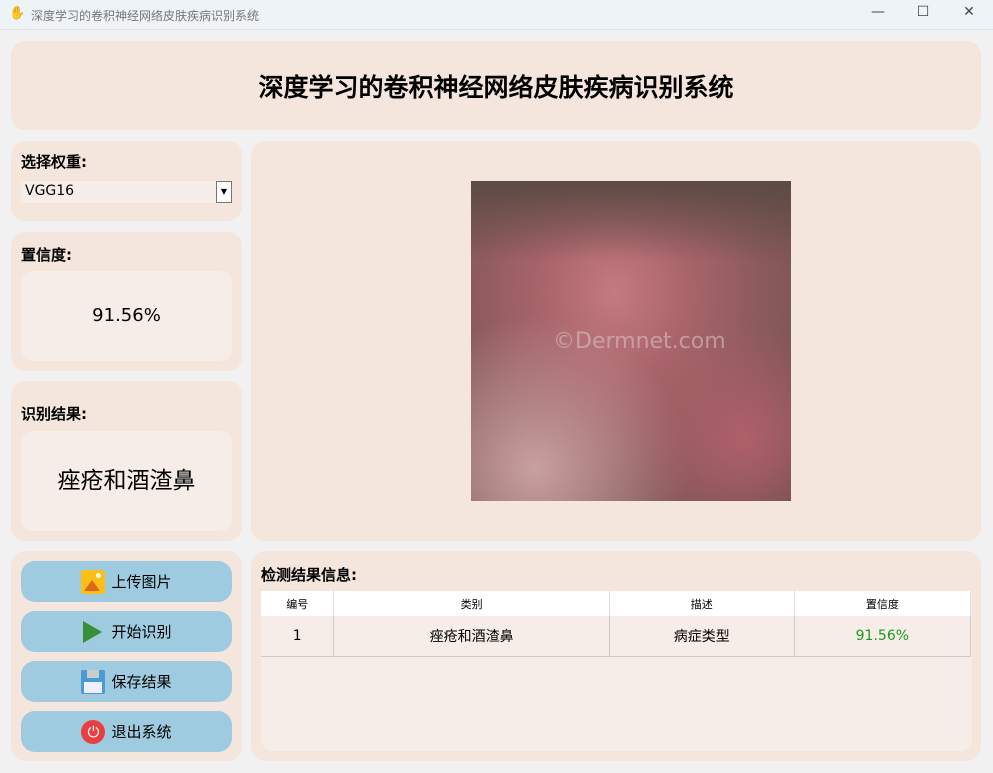 This screenshot has width=993, height=773. I want to click on skin-image: ©Dermnet.com, so click(631, 341).